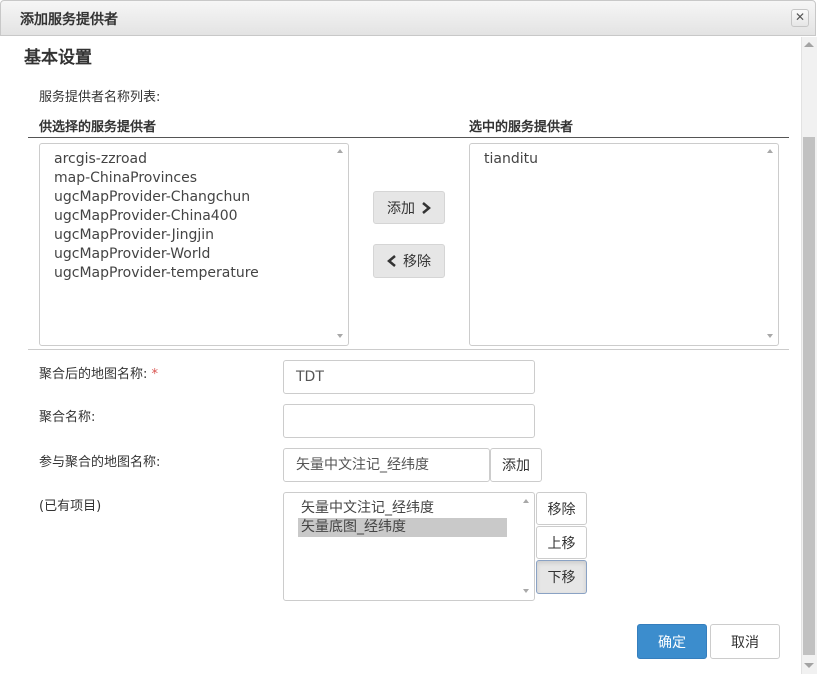  What do you see at coordinates (409, 377) in the screenshot?
I see `aggregated-map-name-input: TDT` at bounding box center [409, 377].